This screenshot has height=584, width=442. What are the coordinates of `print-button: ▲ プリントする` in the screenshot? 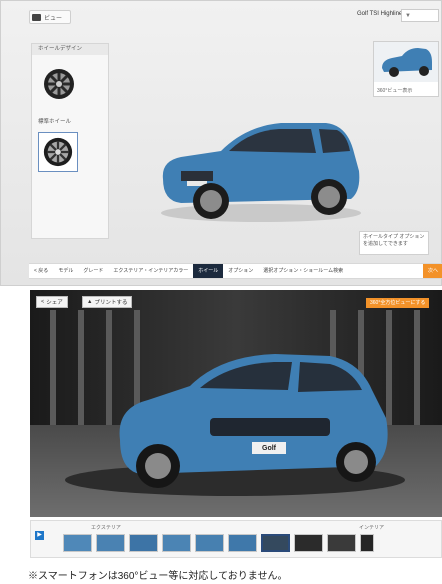 It's located at (107, 302).